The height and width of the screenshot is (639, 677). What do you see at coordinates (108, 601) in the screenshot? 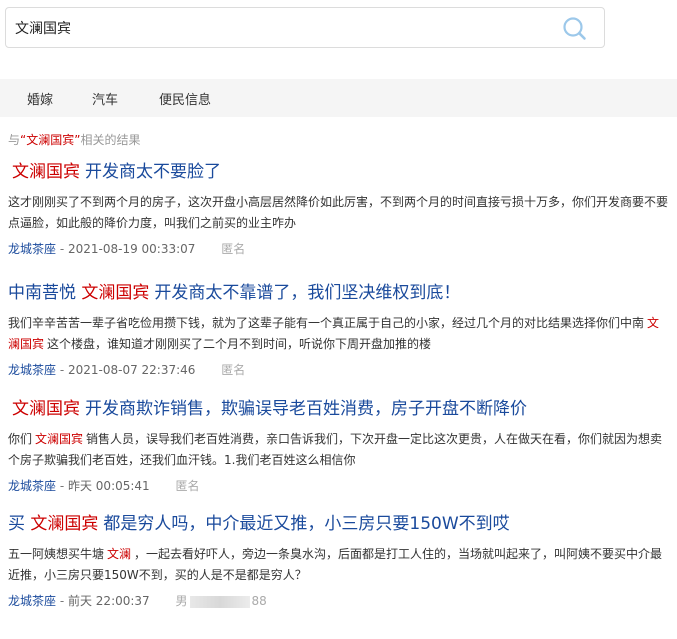
I see `post-time: 前天 22:00:37` at bounding box center [108, 601].